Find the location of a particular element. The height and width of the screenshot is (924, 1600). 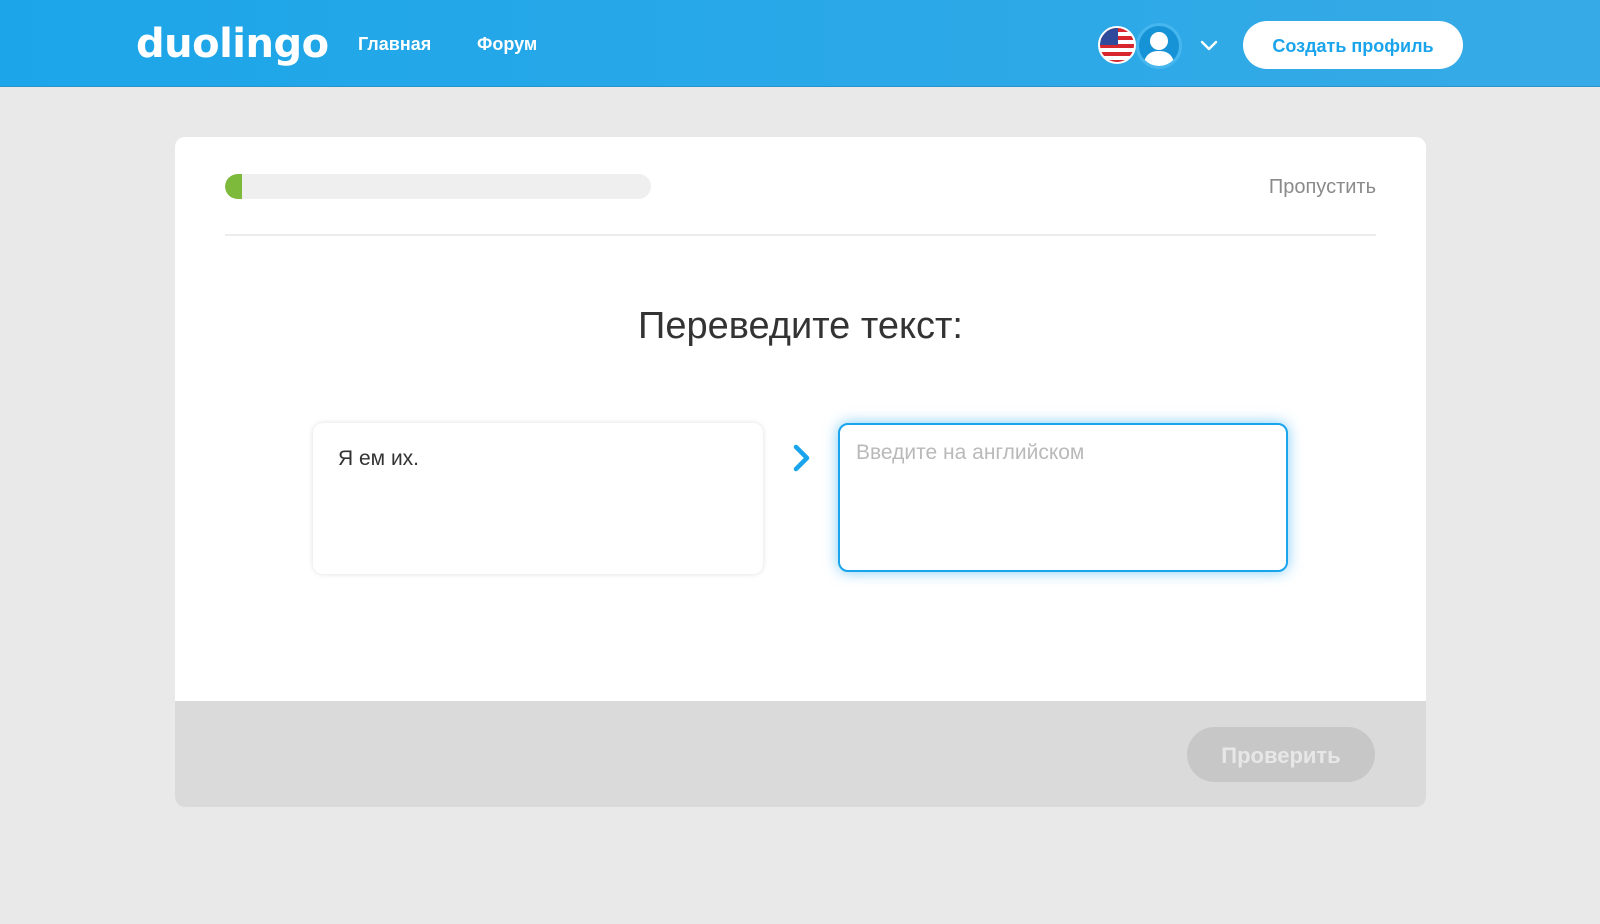

duolingo-logo: duolingo is located at coordinates (232, 44).